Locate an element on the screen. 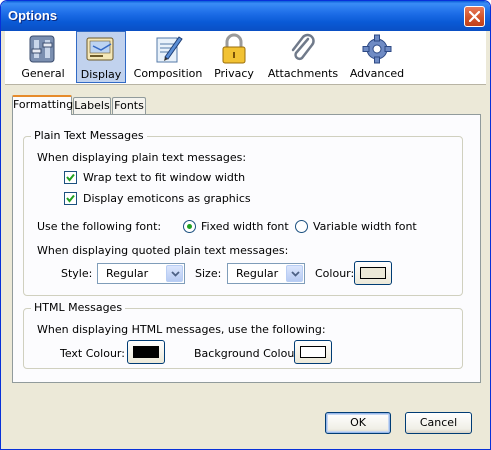 The image size is (491, 450). ok-button: OK is located at coordinates (358, 423).